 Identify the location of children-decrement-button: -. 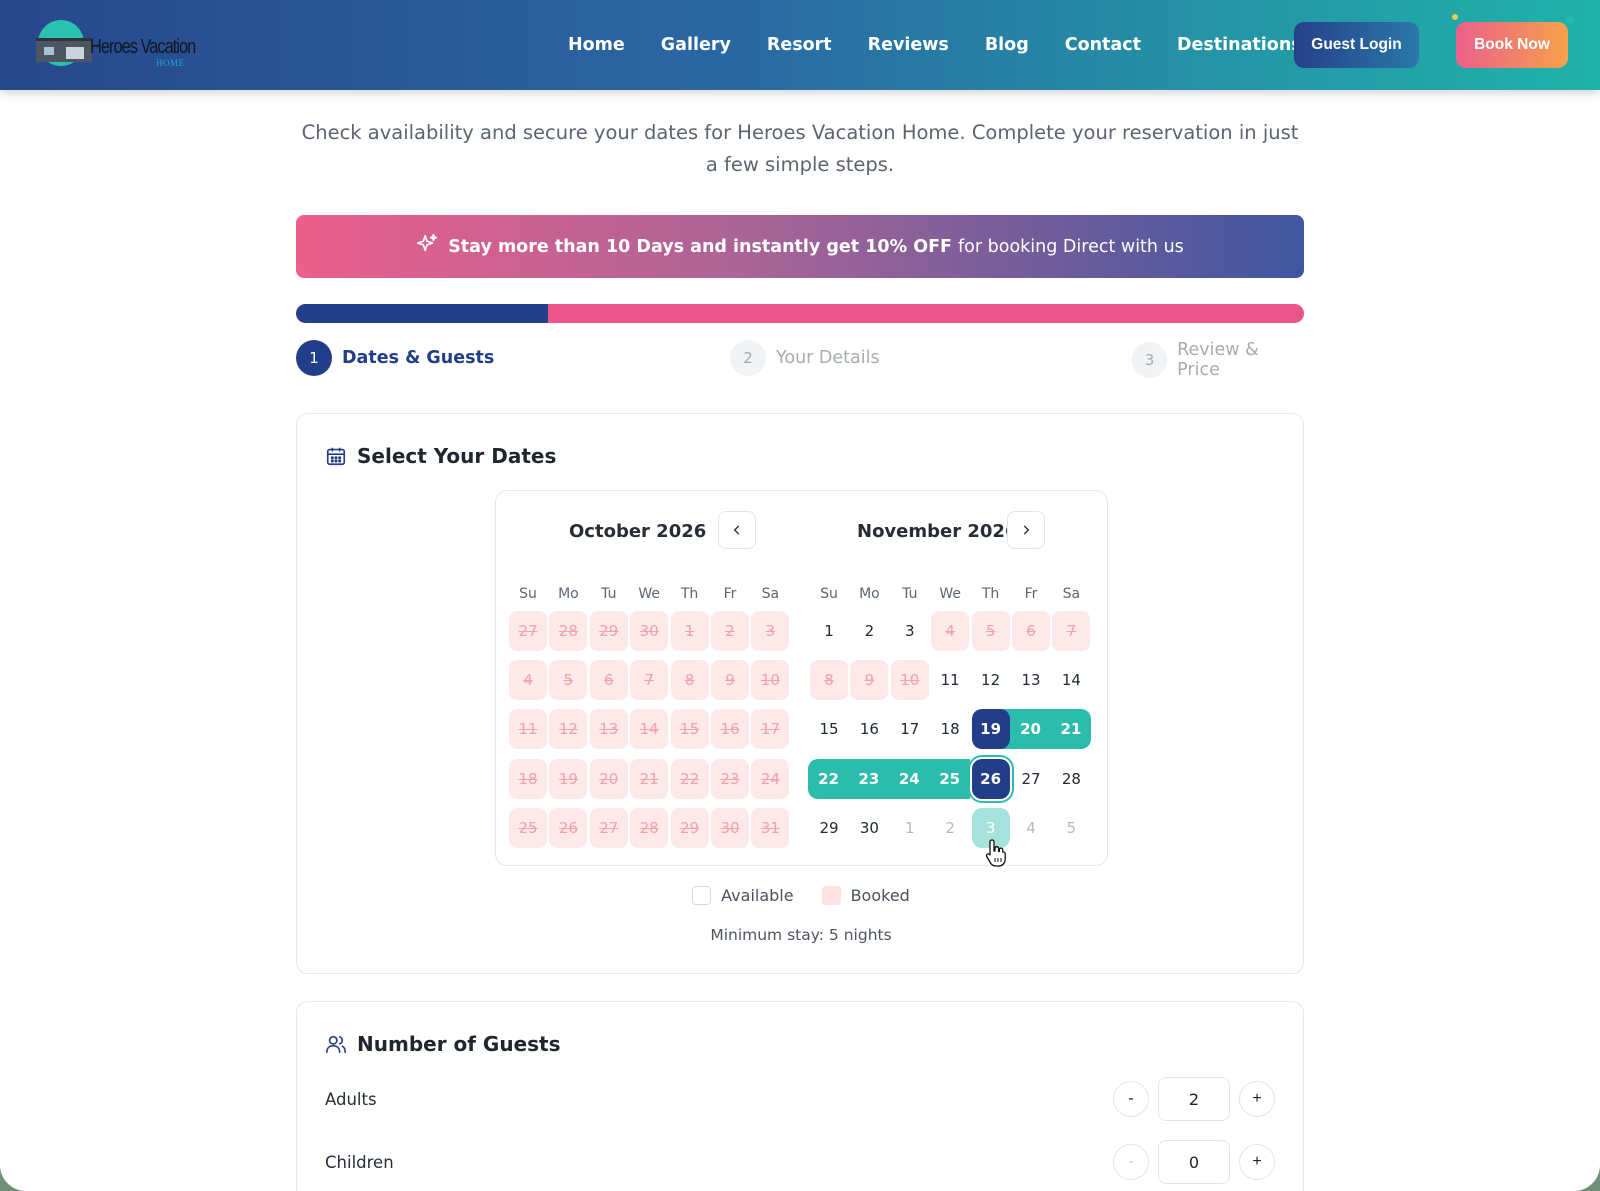
(1131, 1162).